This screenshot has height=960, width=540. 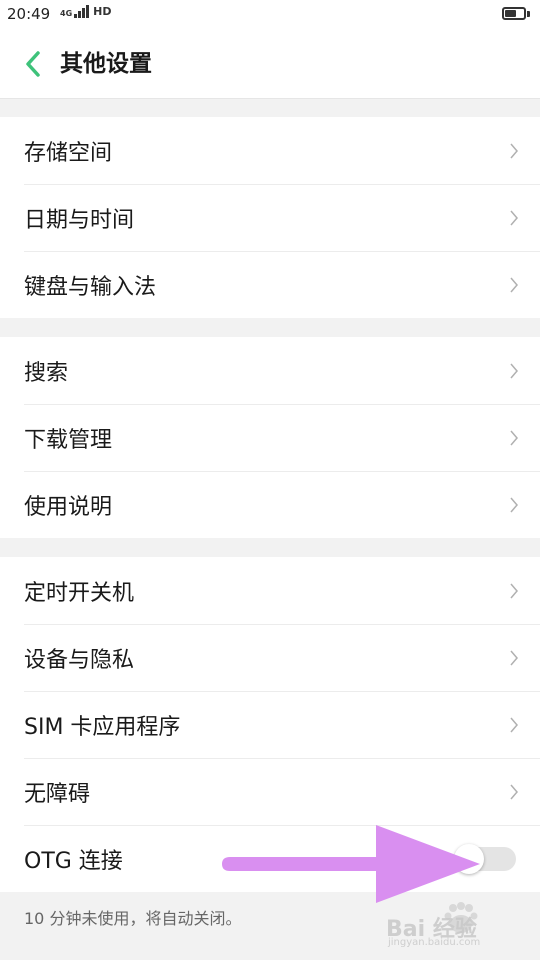 What do you see at coordinates (68, 153) in the screenshot?
I see `settings-item-label: 存储空间` at bounding box center [68, 153].